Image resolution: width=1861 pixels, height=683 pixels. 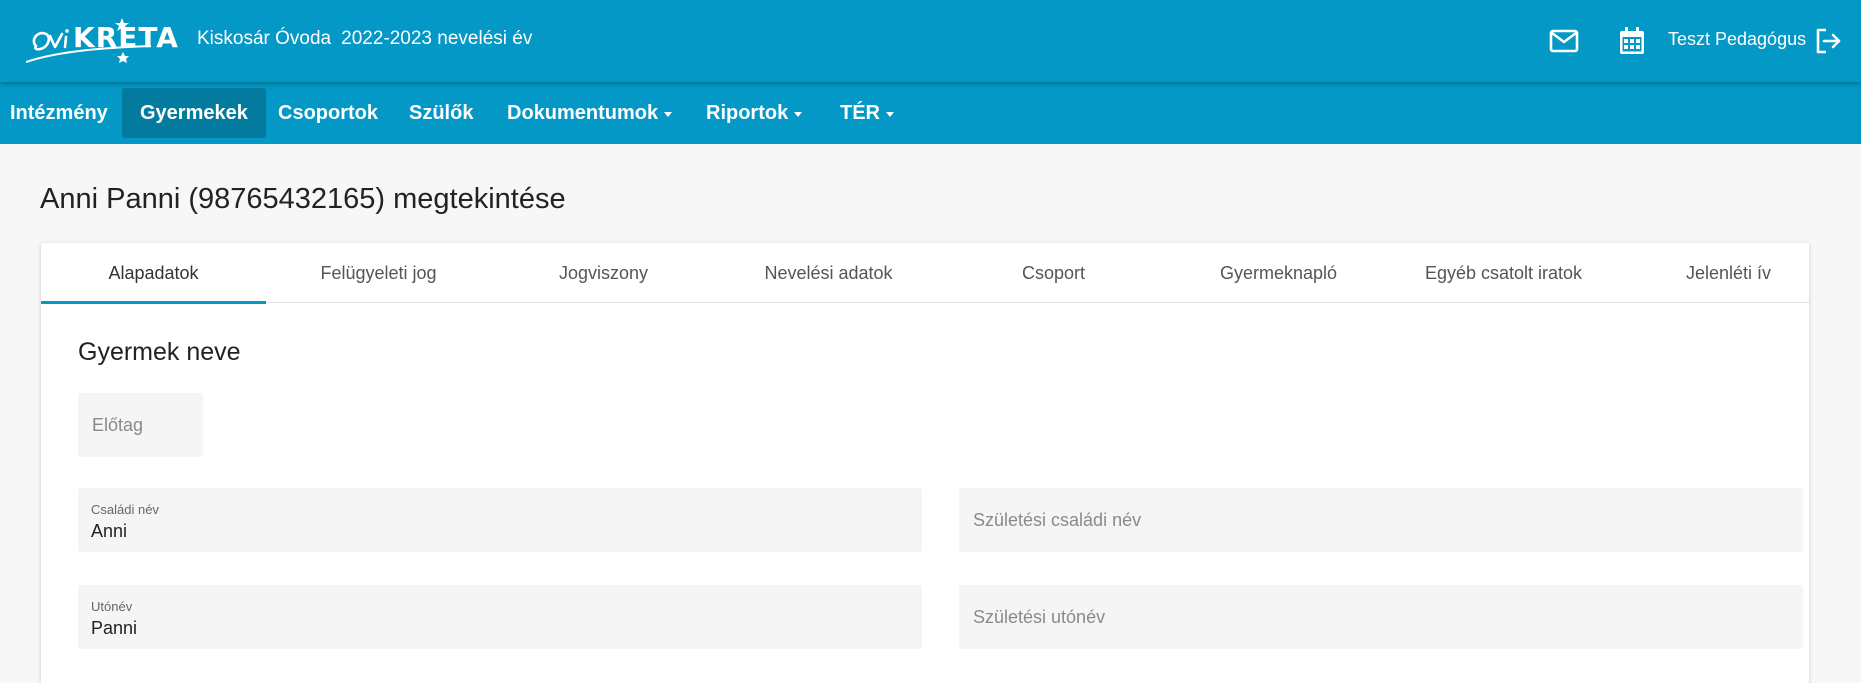 I want to click on tab-label: Jogviszony, so click(x=603, y=272).